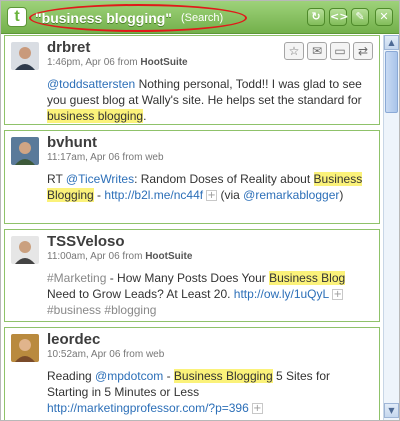 The width and height of the screenshot is (400, 421). I want to click on tweet-username: TSSVeloso, so click(86, 242).